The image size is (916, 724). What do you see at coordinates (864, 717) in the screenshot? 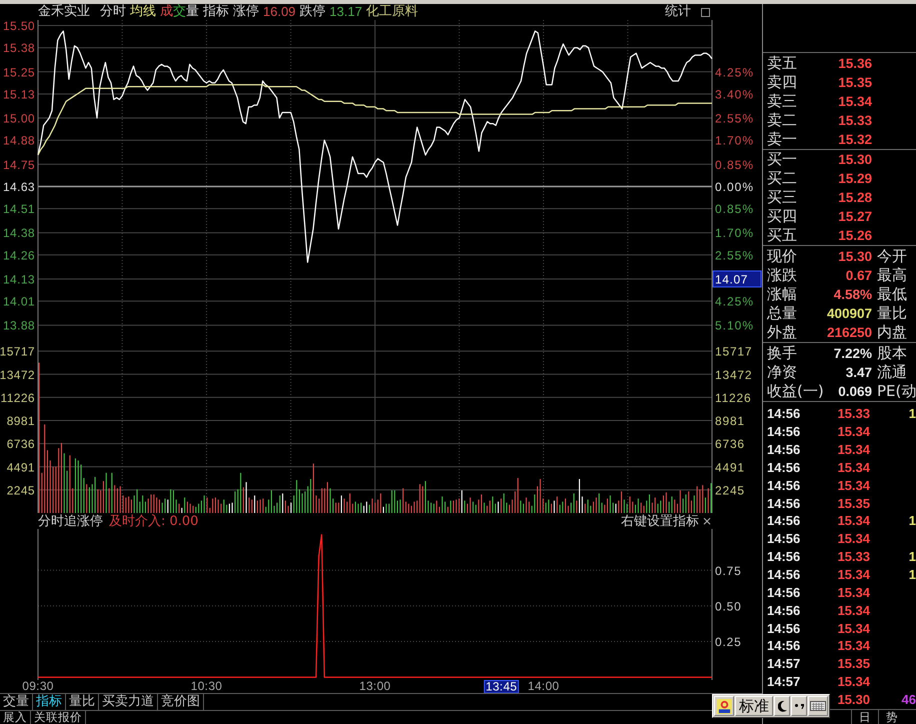
I see `panel-tab: 日` at bounding box center [864, 717].